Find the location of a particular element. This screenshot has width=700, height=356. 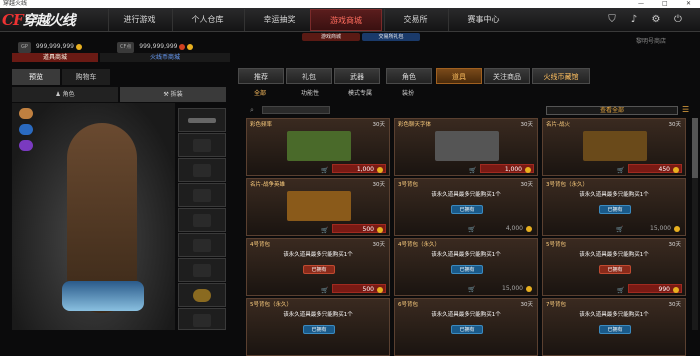

product-card: 4号背包（永久） 该永久道具最多只能购买1个 已拥有 🛒 15,000 is located at coordinates (466, 267).